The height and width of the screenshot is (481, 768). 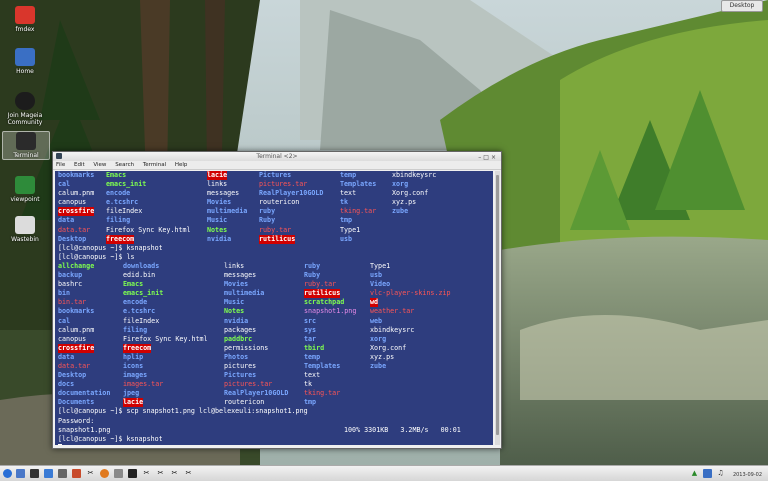 I want to click on ls-entry: ruby.tar, so click(x=320, y=284).